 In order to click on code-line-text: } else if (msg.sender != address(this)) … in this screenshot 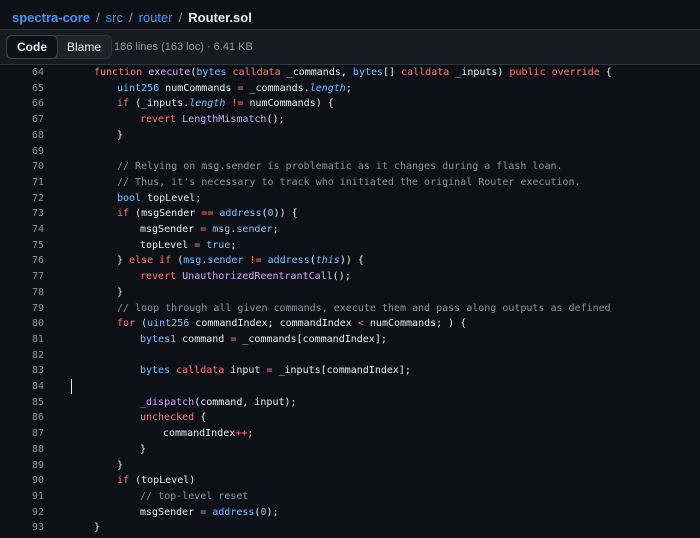, I will do `click(240, 261)`.